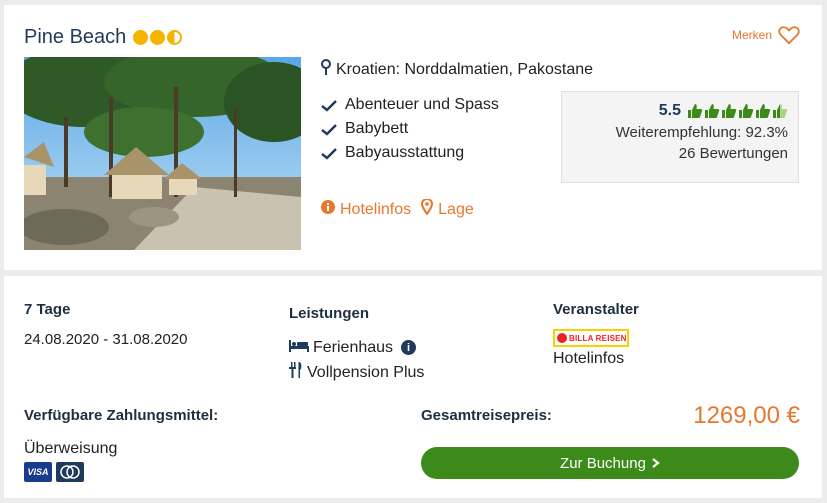  Describe the element at coordinates (121, 415) in the screenshot. I see `payment-label: Verfügbare Zahlungsmittel:` at that location.